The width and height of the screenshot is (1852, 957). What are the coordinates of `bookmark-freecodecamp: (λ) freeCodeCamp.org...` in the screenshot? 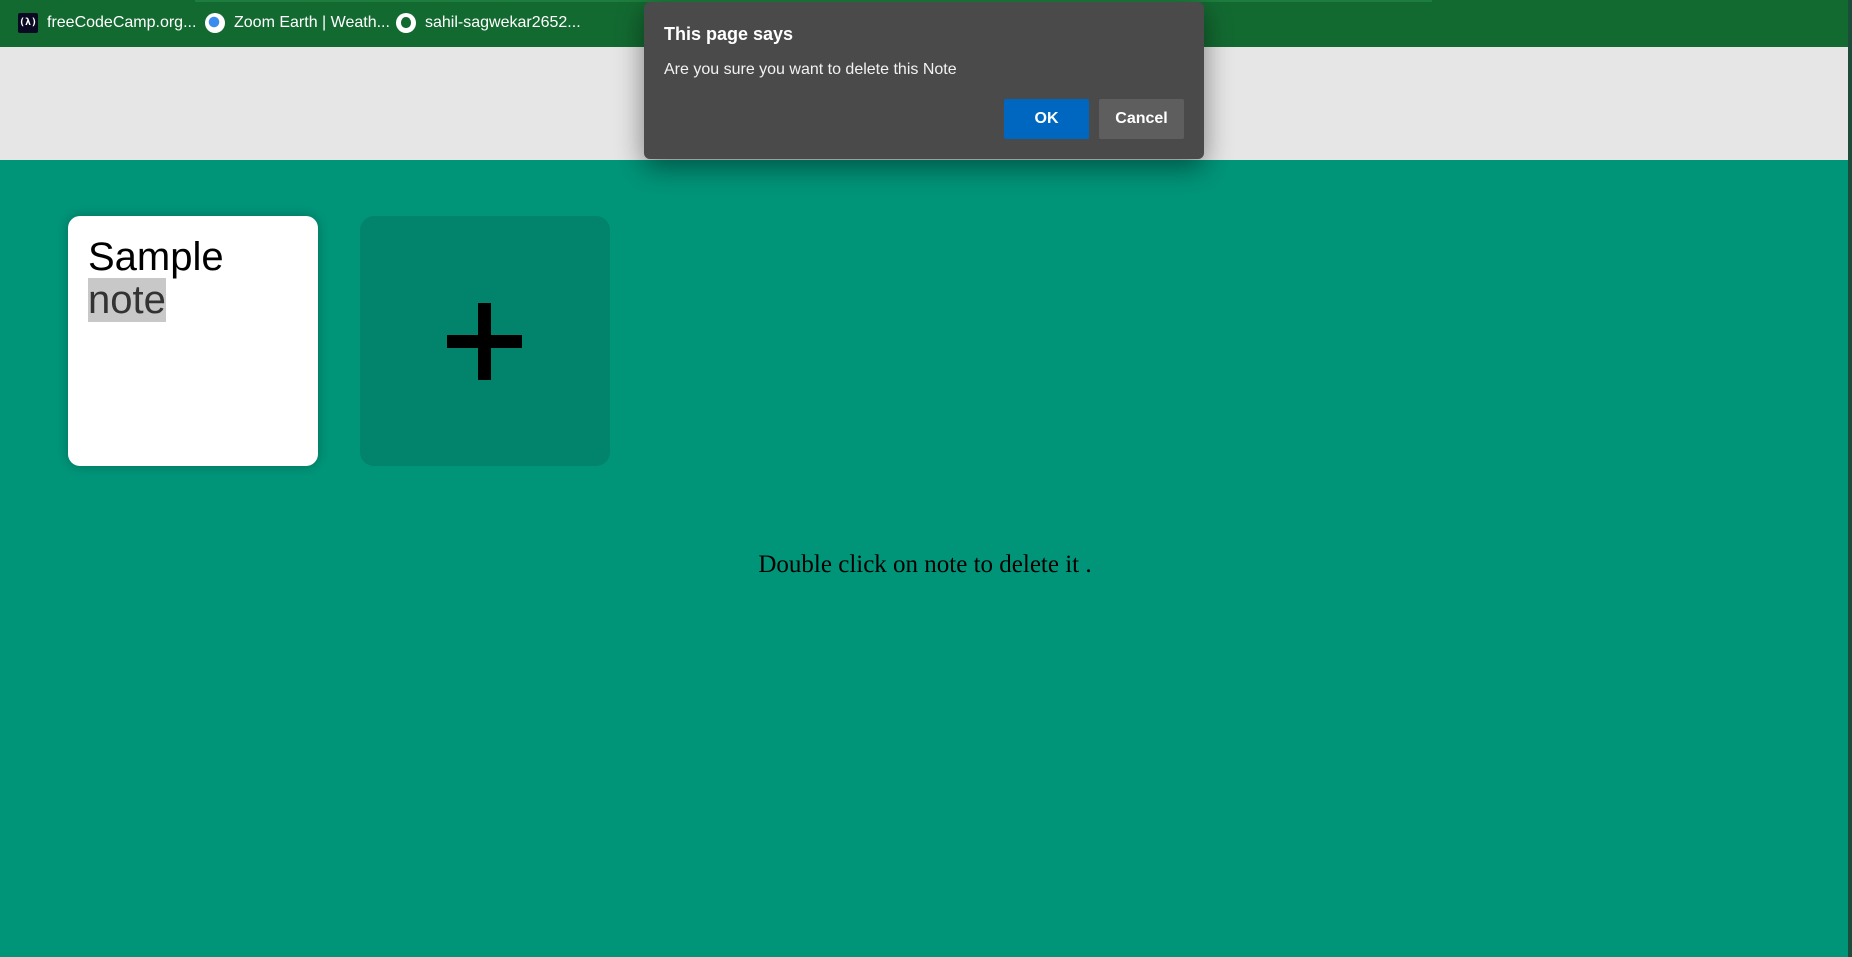 It's located at (107, 23).